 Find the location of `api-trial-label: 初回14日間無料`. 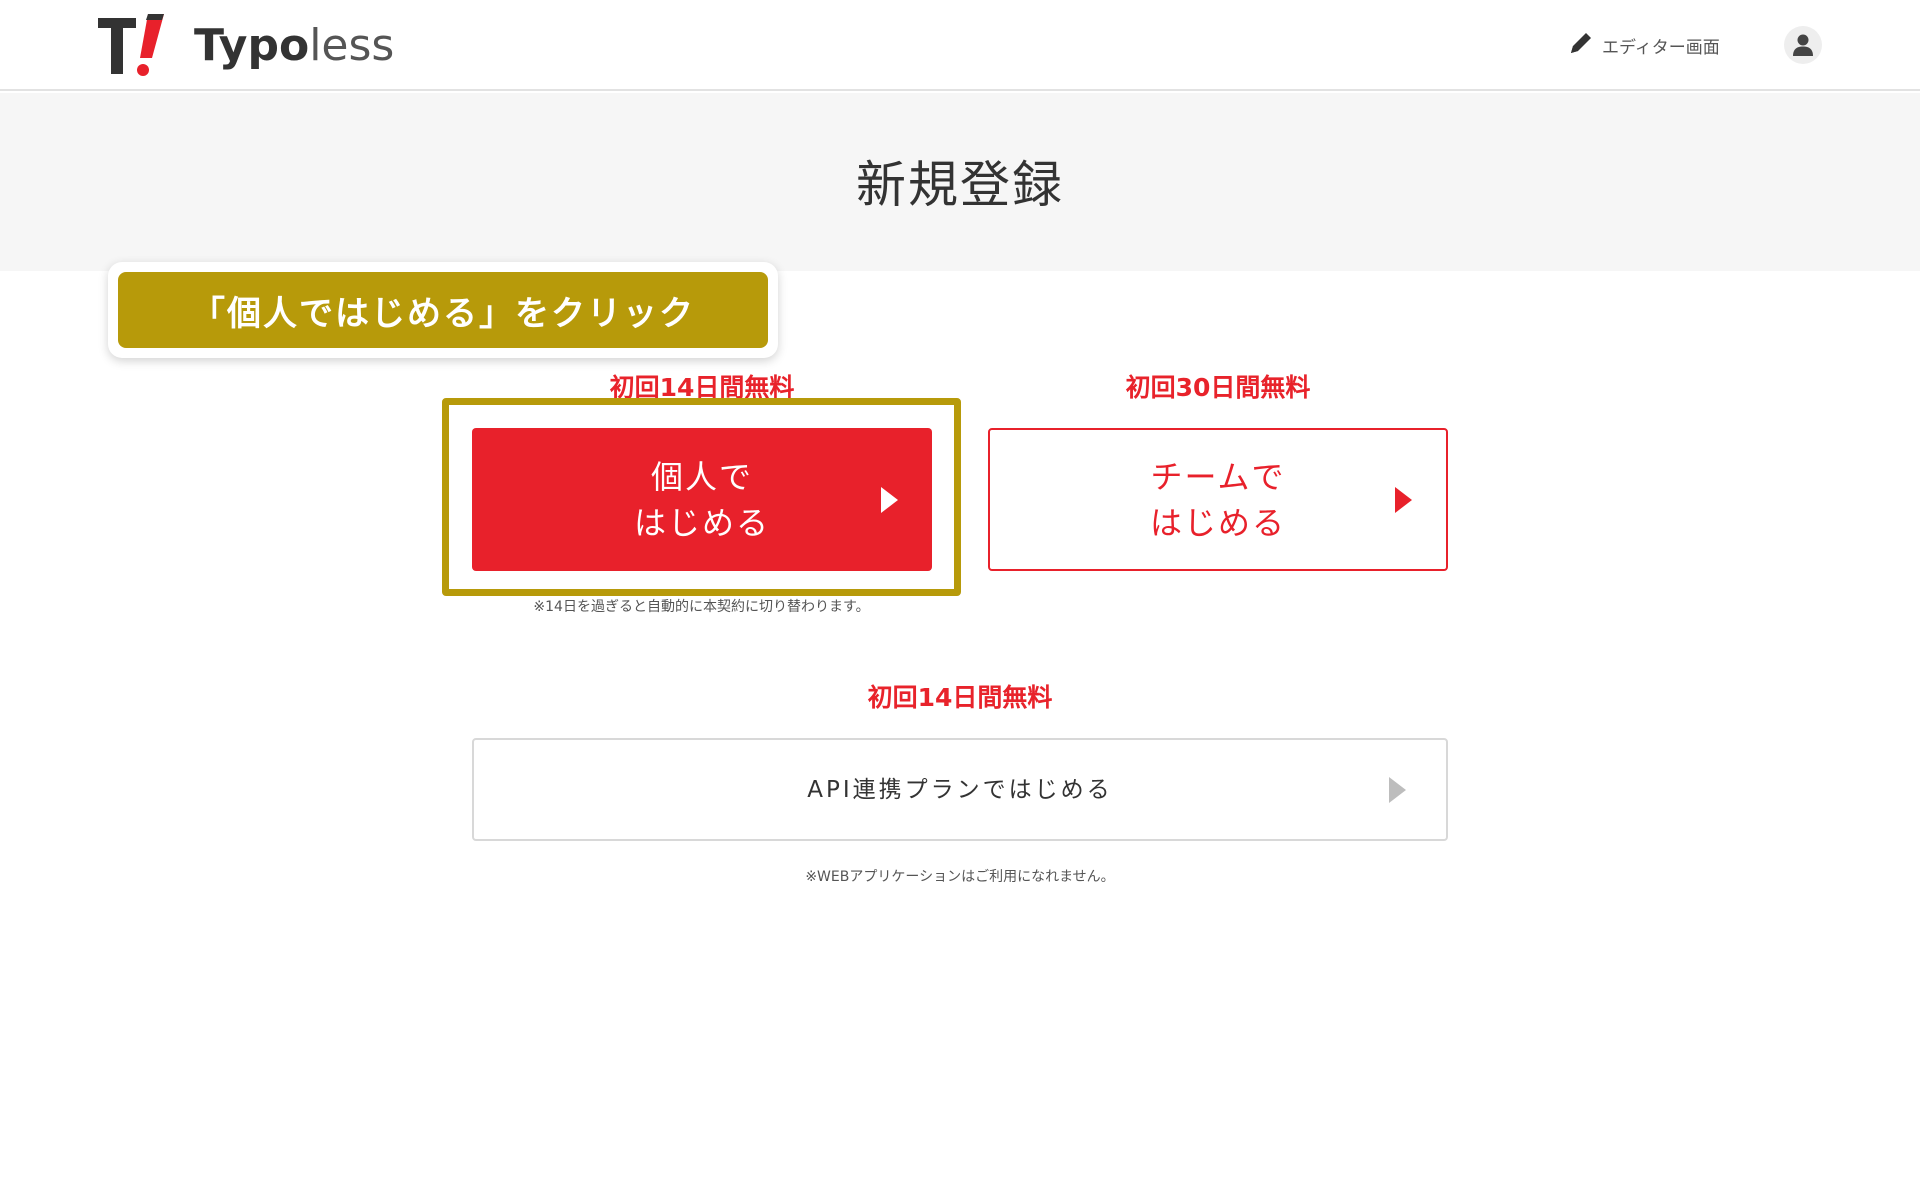

api-trial-label: 初回14日間無料 is located at coordinates (960, 697).